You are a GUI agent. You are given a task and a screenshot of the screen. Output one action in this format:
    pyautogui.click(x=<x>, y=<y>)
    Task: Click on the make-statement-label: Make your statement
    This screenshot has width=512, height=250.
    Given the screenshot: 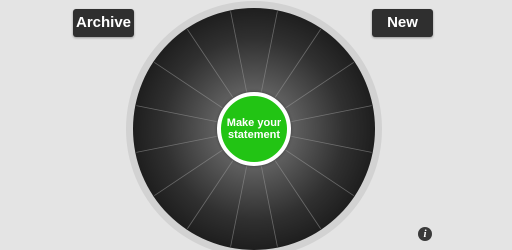 What is the action you would take?
    pyautogui.click(x=254, y=129)
    